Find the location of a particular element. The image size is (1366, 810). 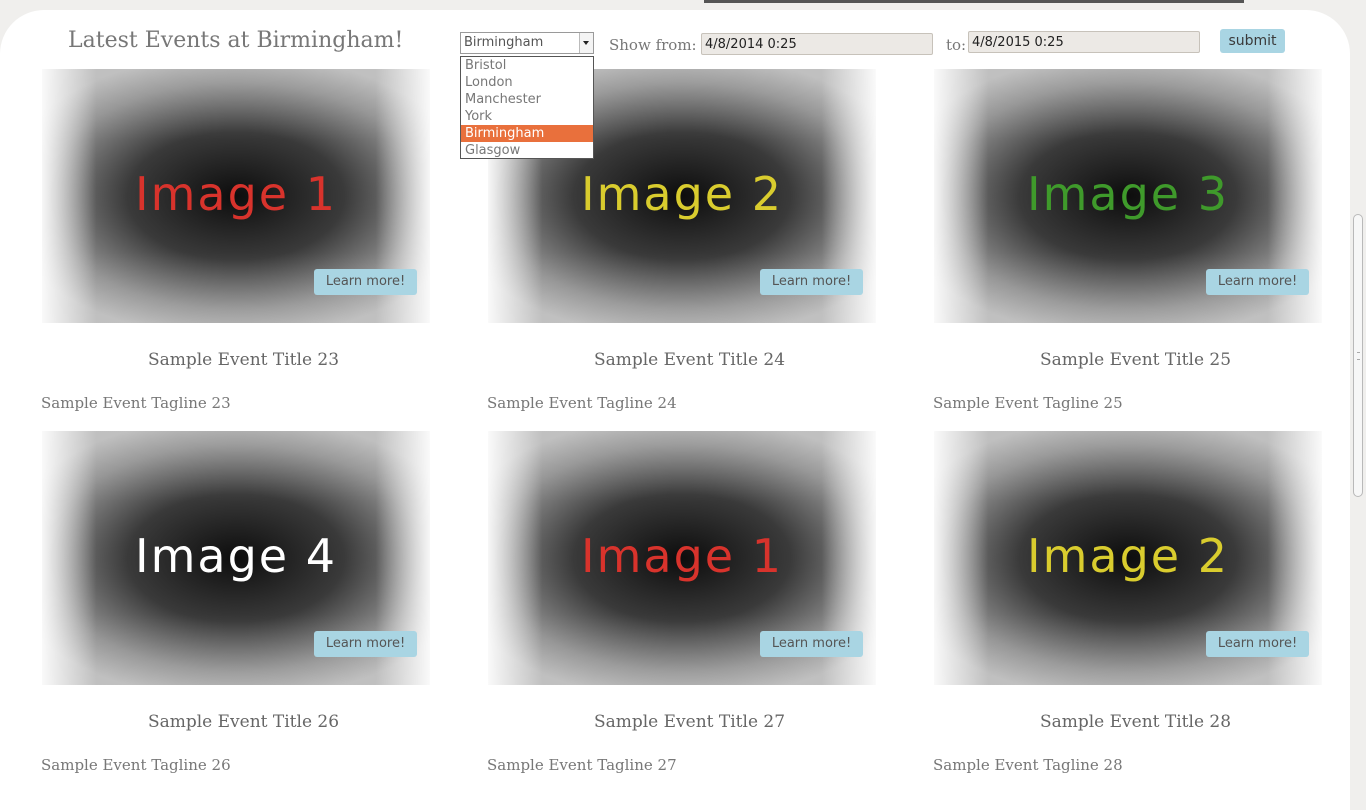

event-title: Sample Event Title 25 is located at coordinates (1135, 360).